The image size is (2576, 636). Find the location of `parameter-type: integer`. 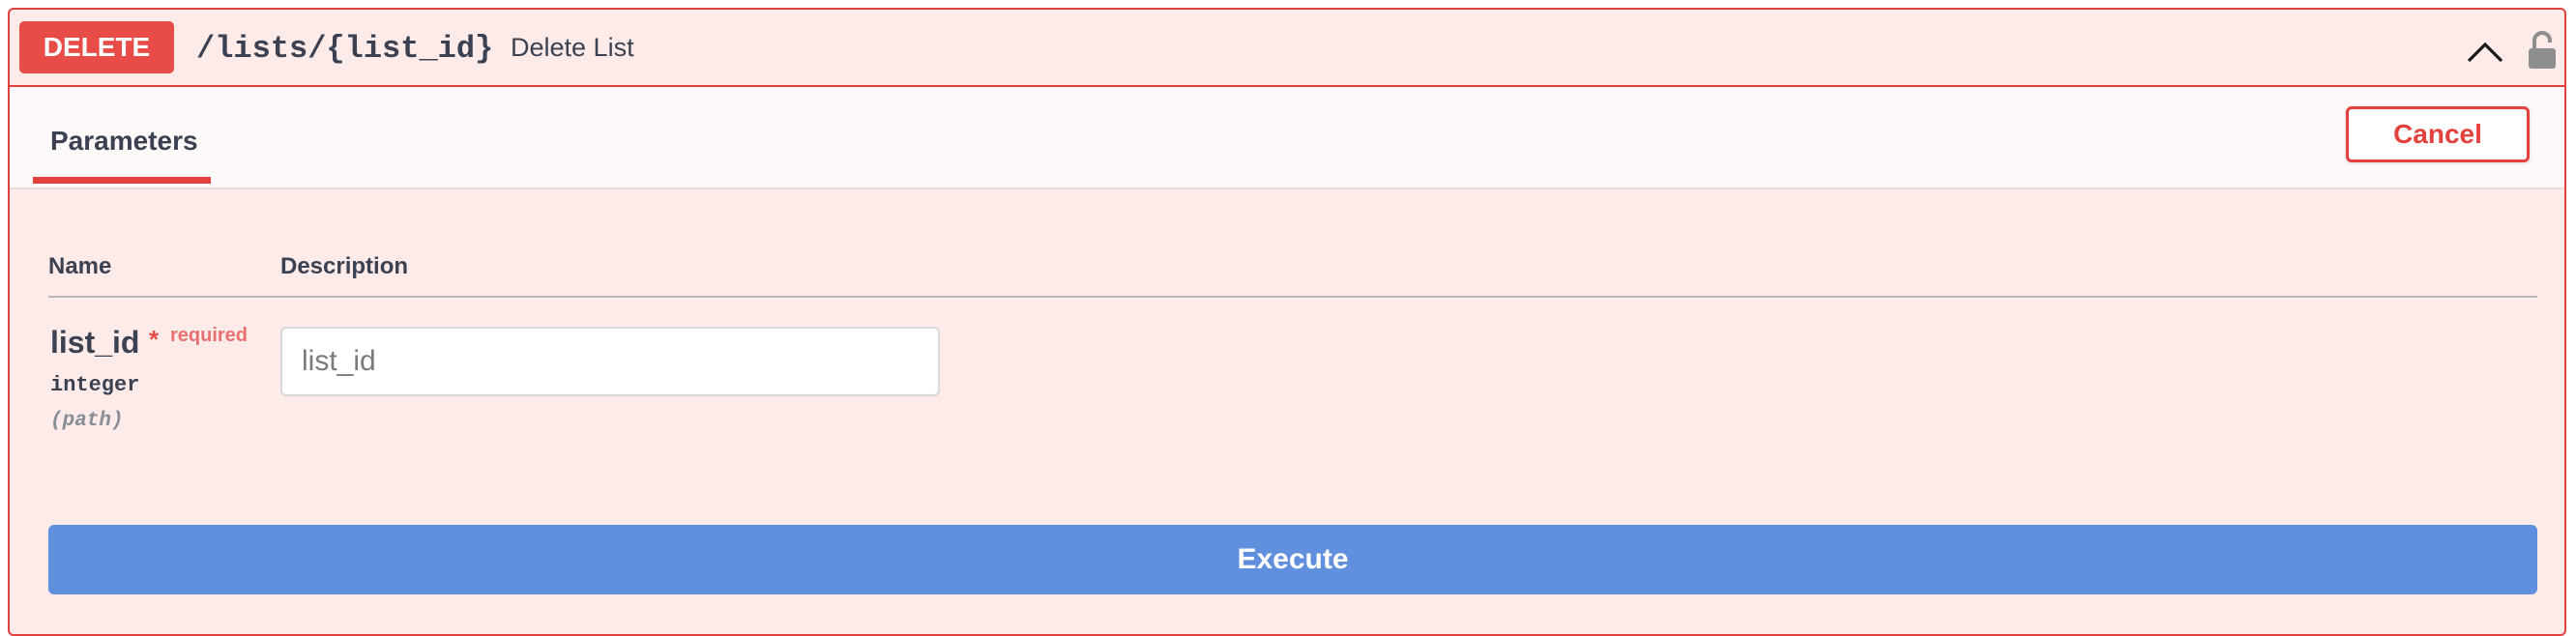

parameter-type: integer is located at coordinates (95, 385).